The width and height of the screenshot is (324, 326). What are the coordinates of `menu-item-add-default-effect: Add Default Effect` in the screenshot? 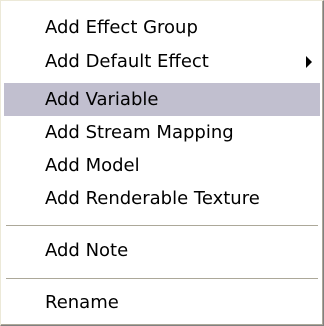 It's located at (162, 61).